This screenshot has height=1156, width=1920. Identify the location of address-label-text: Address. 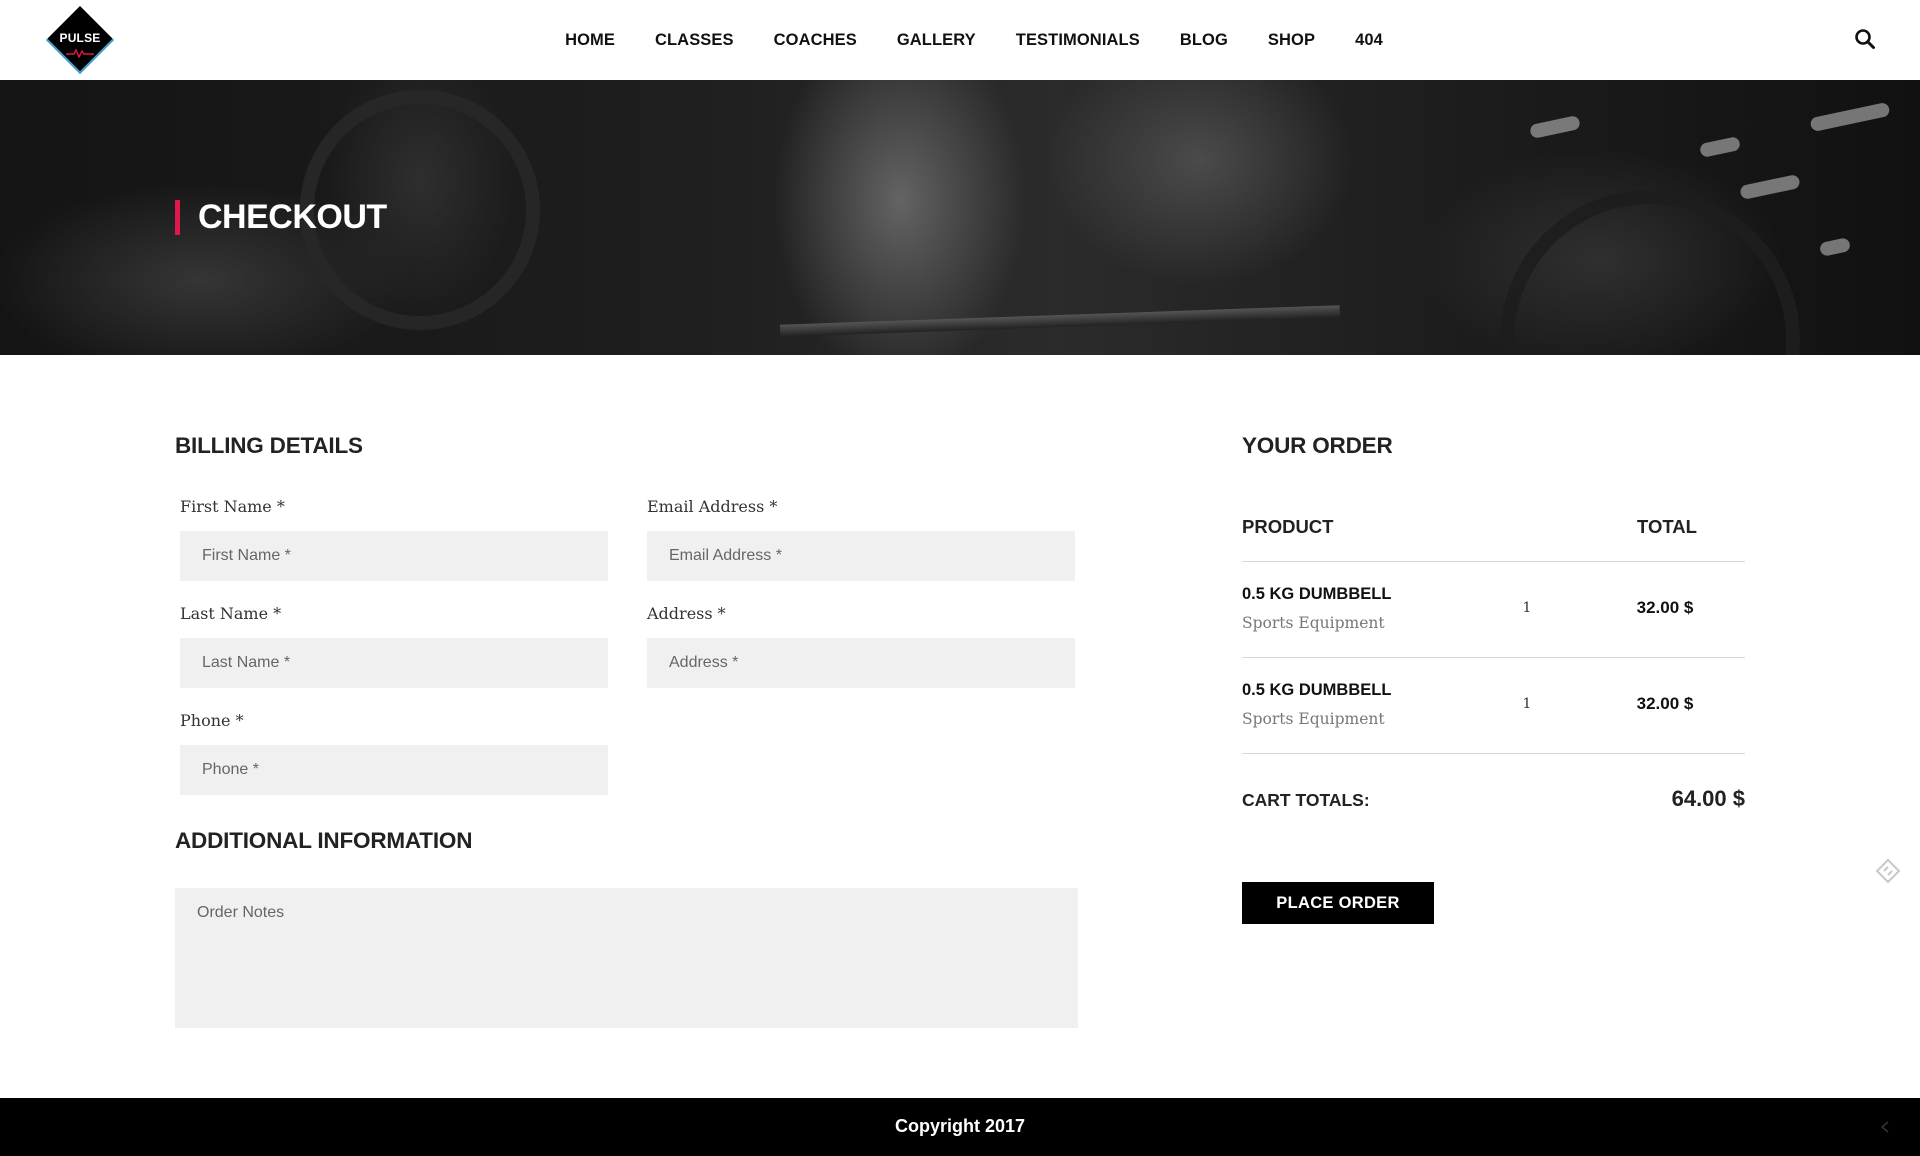
(680, 613).